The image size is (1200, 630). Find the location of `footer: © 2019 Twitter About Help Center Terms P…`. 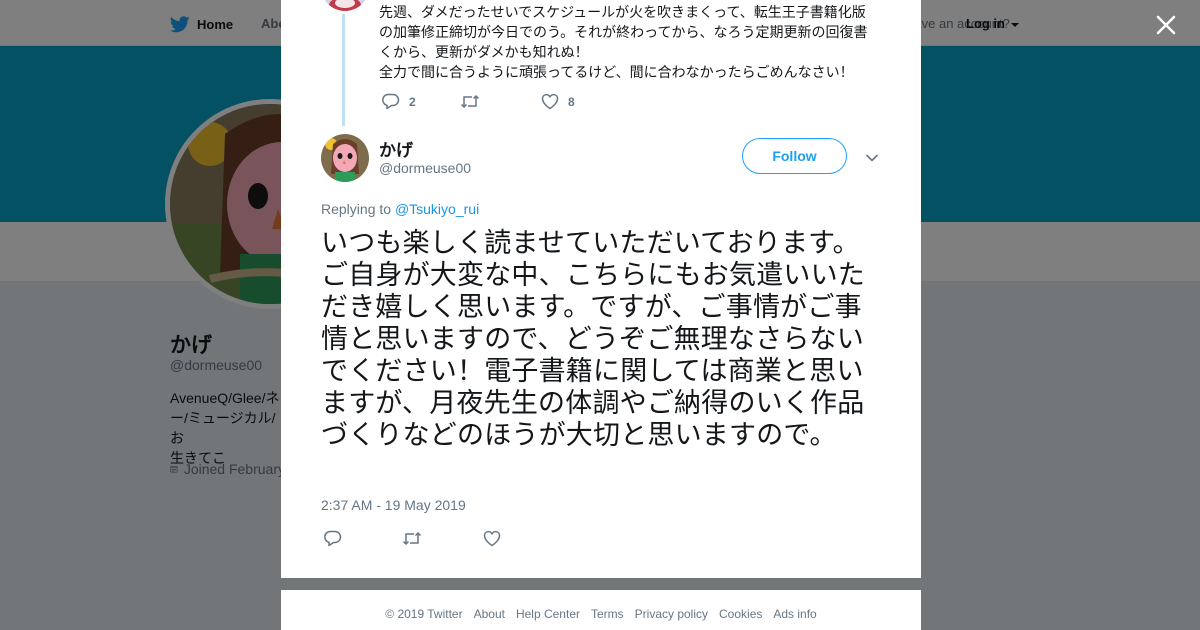

footer: © 2019 Twitter About Help Center Terms P… is located at coordinates (601, 610).